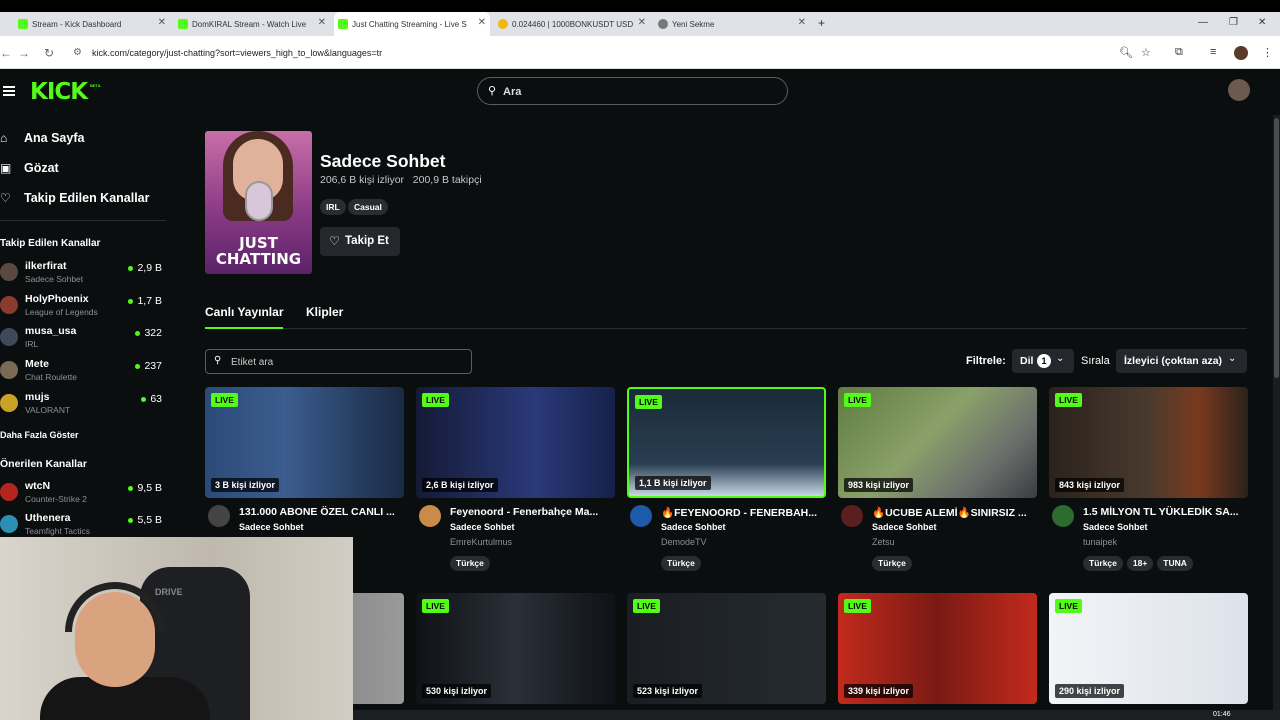 Image resolution: width=1280 pixels, height=720 pixels. Describe the element at coordinates (726, 648) in the screenshot. I see `stream-thumbnail: LIVE 523 kişi izliyor` at that location.